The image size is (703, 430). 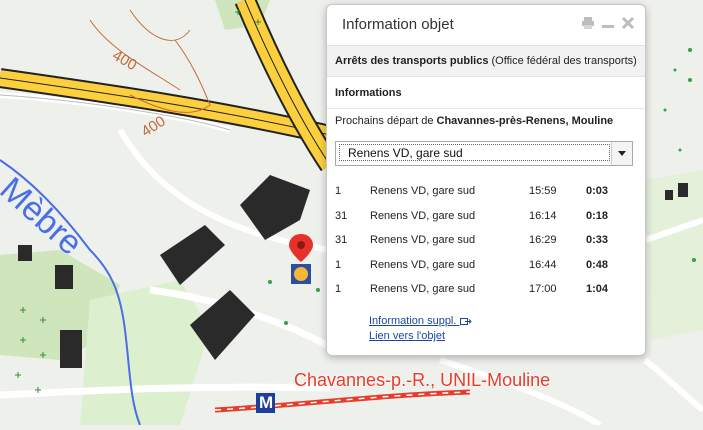 I want to click on time-remaining: 0:03, so click(x=597, y=191).